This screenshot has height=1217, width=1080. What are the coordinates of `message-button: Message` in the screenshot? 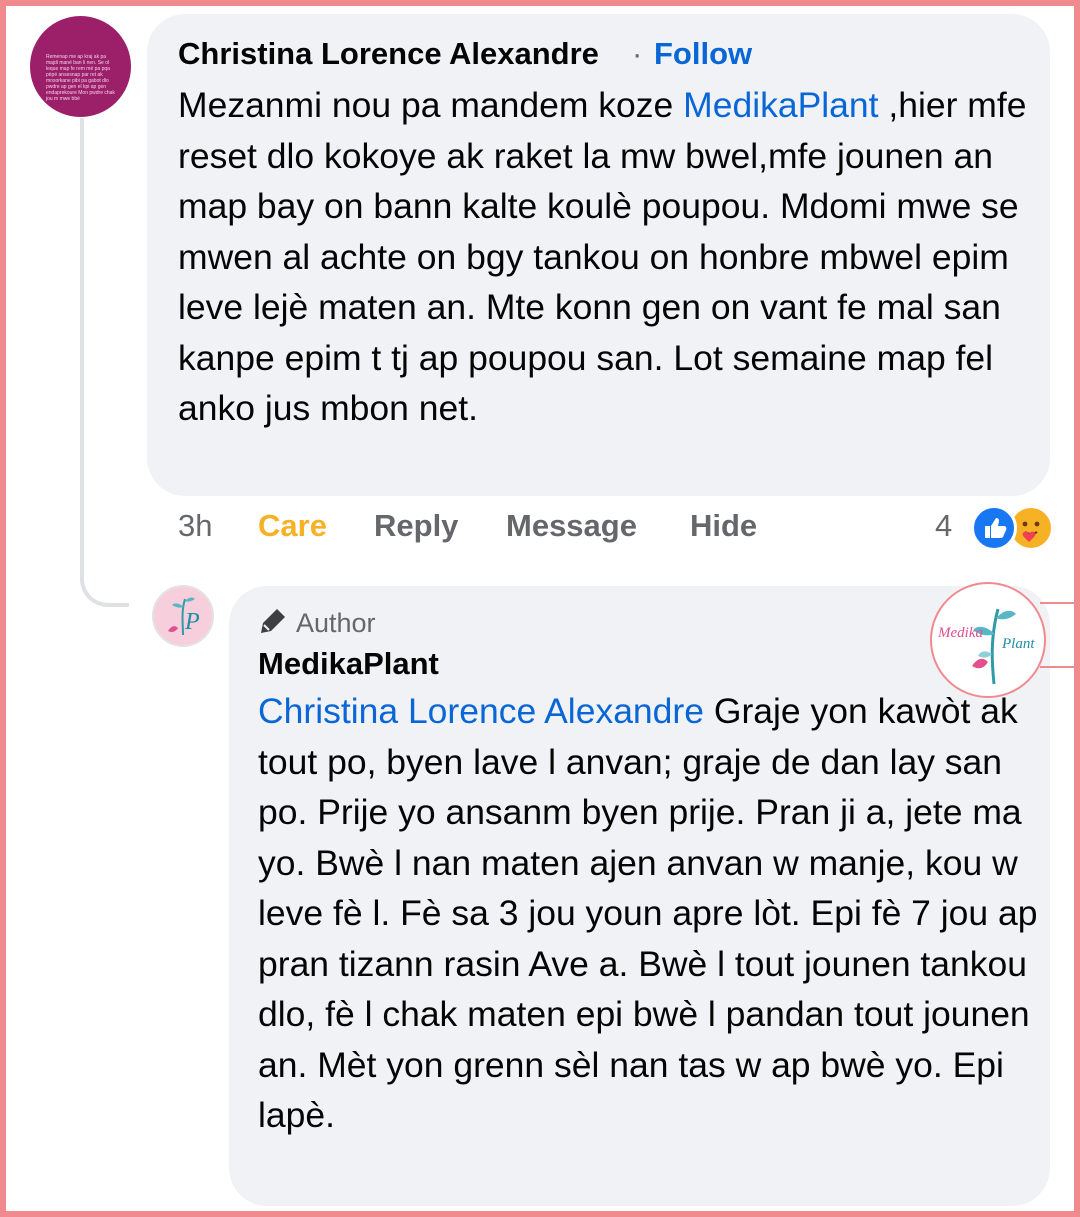 It's located at (571, 526).